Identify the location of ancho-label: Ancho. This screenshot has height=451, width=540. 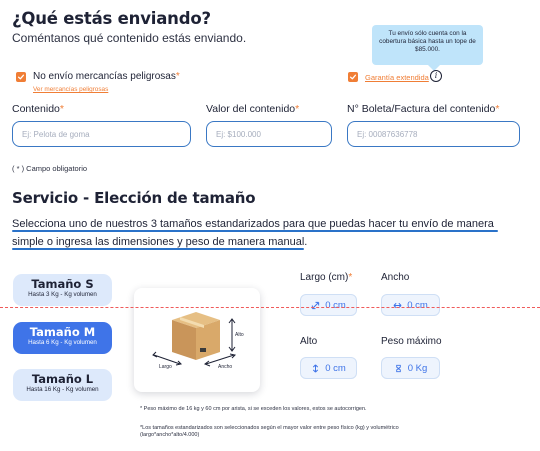
(395, 277).